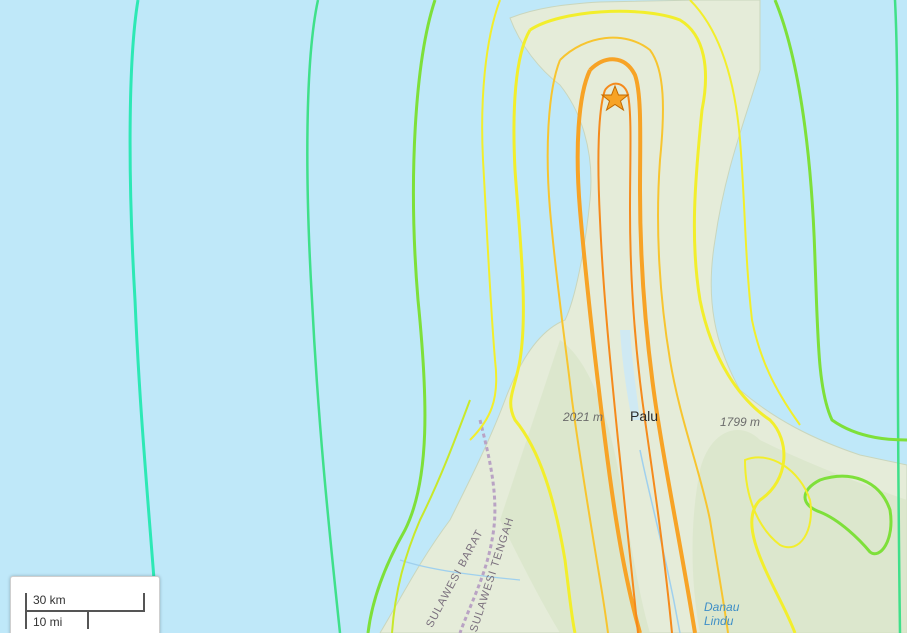 The height and width of the screenshot is (633, 907). Describe the element at coordinates (88, 620) in the screenshot. I see `scale-bar-mi-tick` at that location.